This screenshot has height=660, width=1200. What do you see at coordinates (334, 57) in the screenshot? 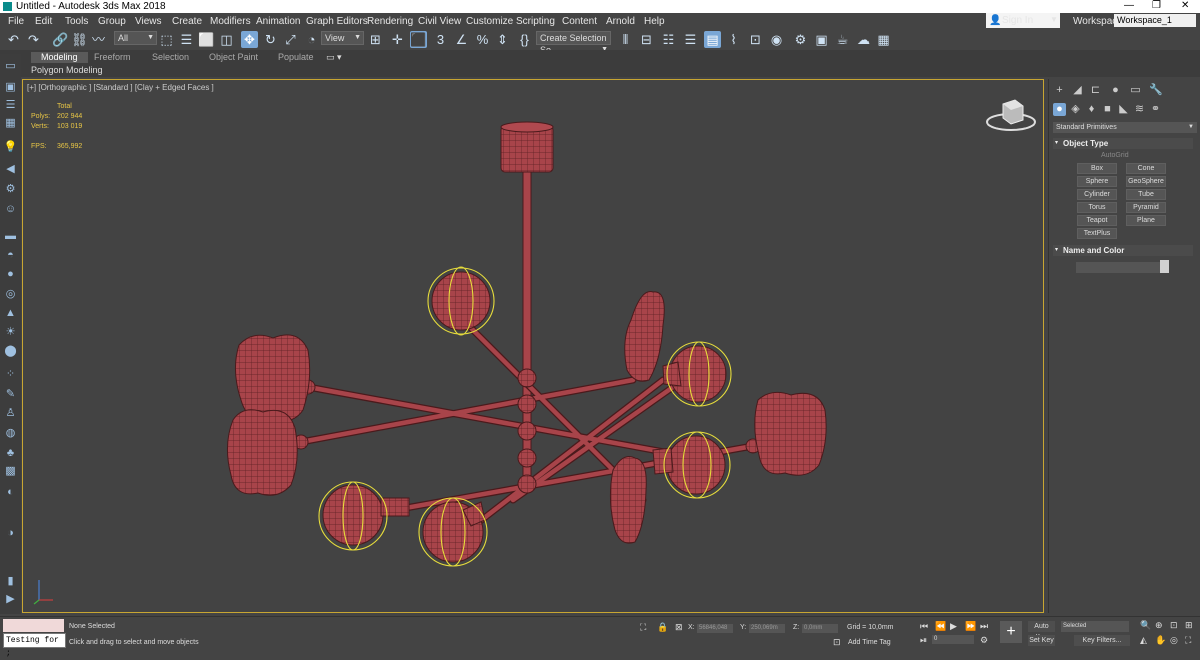
I see `ribbon-options-icon: ▭ ▾` at bounding box center [334, 57].